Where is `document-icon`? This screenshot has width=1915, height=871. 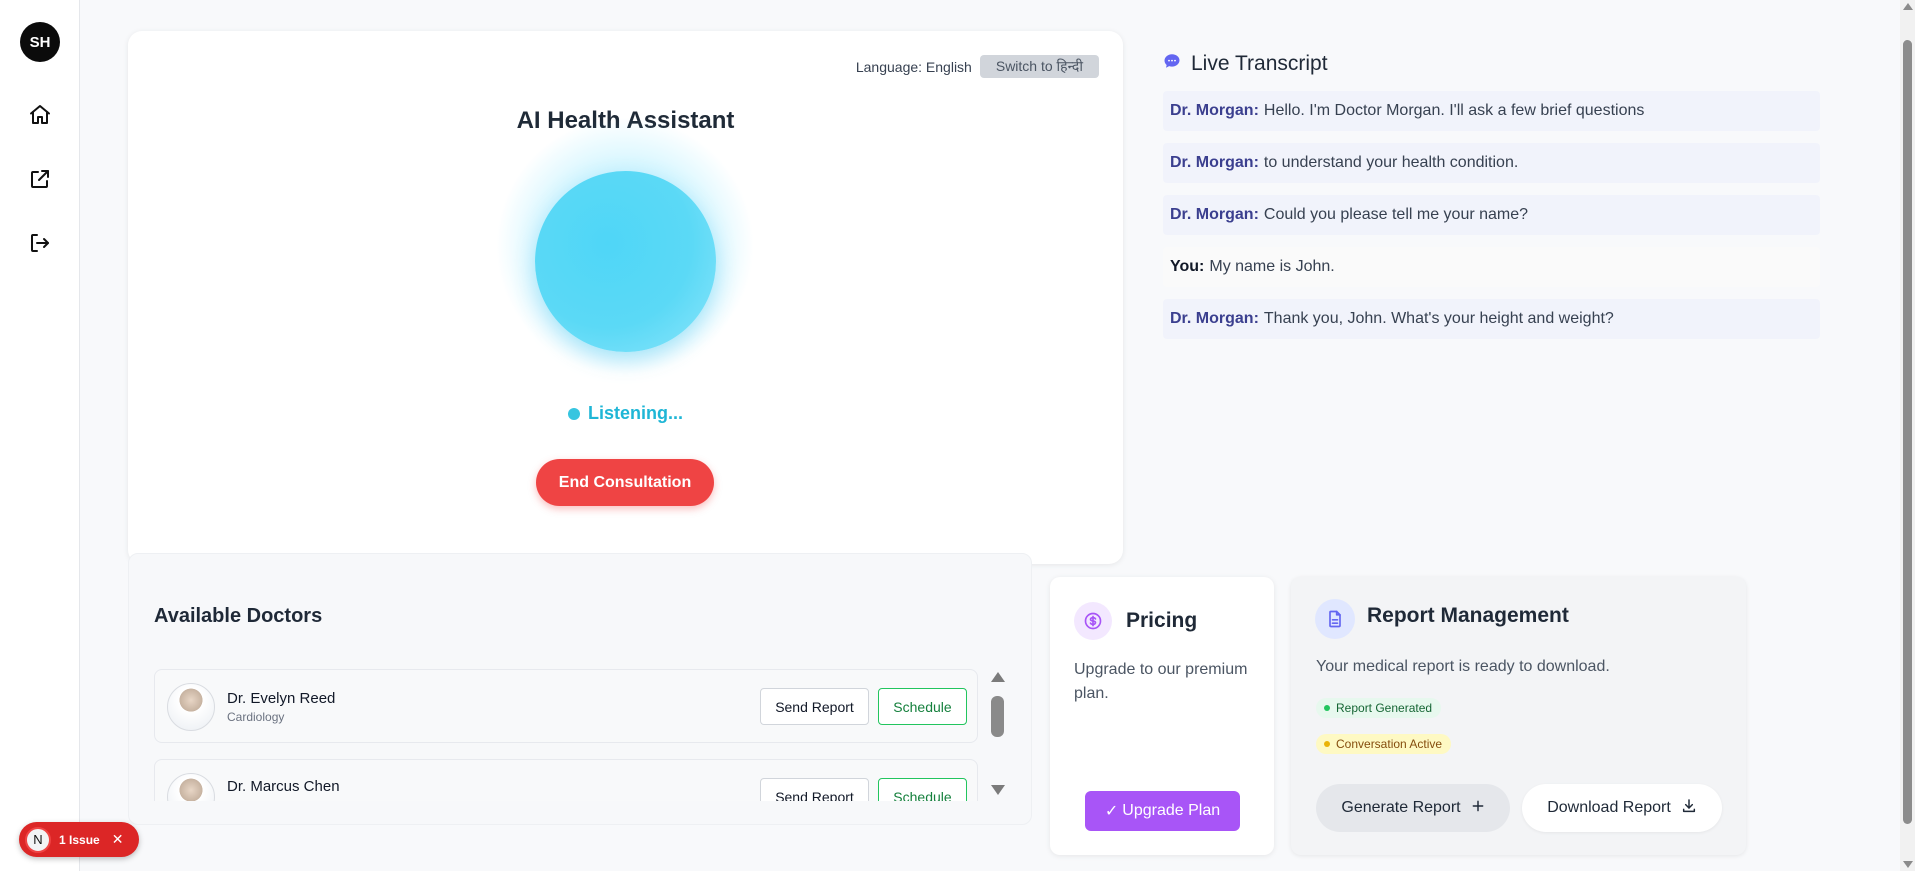 document-icon is located at coordinates (1335, 619).